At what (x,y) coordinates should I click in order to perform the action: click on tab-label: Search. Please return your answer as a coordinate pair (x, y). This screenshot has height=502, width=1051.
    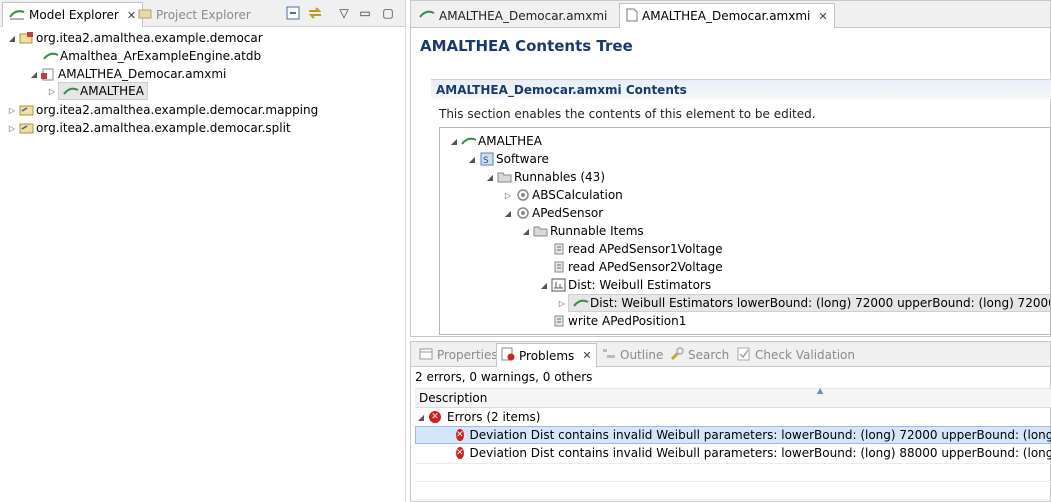
    Looking at the image, I should click on (709, 355).